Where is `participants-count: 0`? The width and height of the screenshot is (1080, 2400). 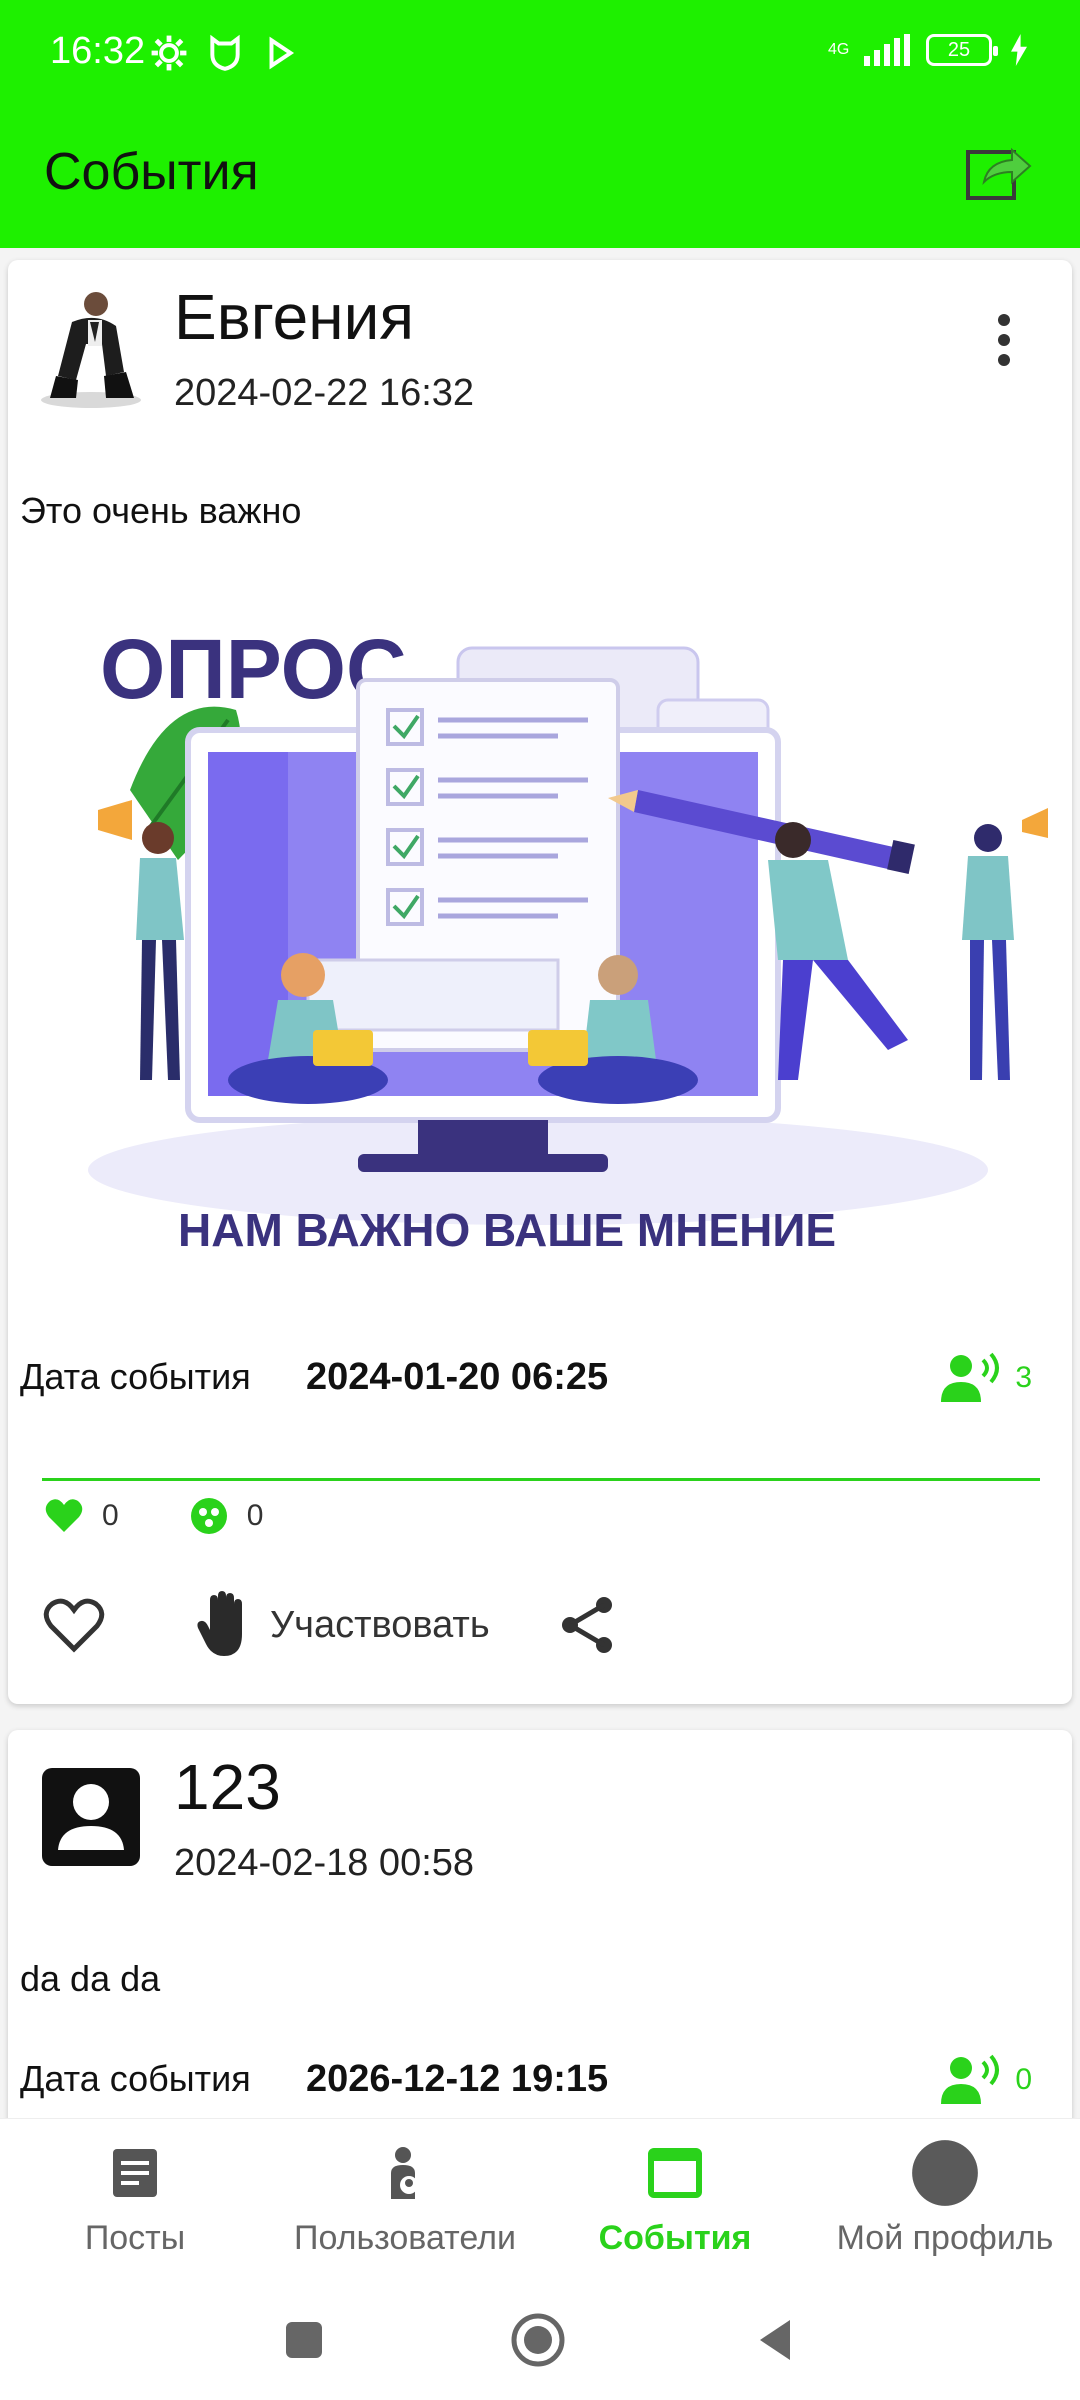
participants-count: 0 is located at coordinates (1023, 2079).